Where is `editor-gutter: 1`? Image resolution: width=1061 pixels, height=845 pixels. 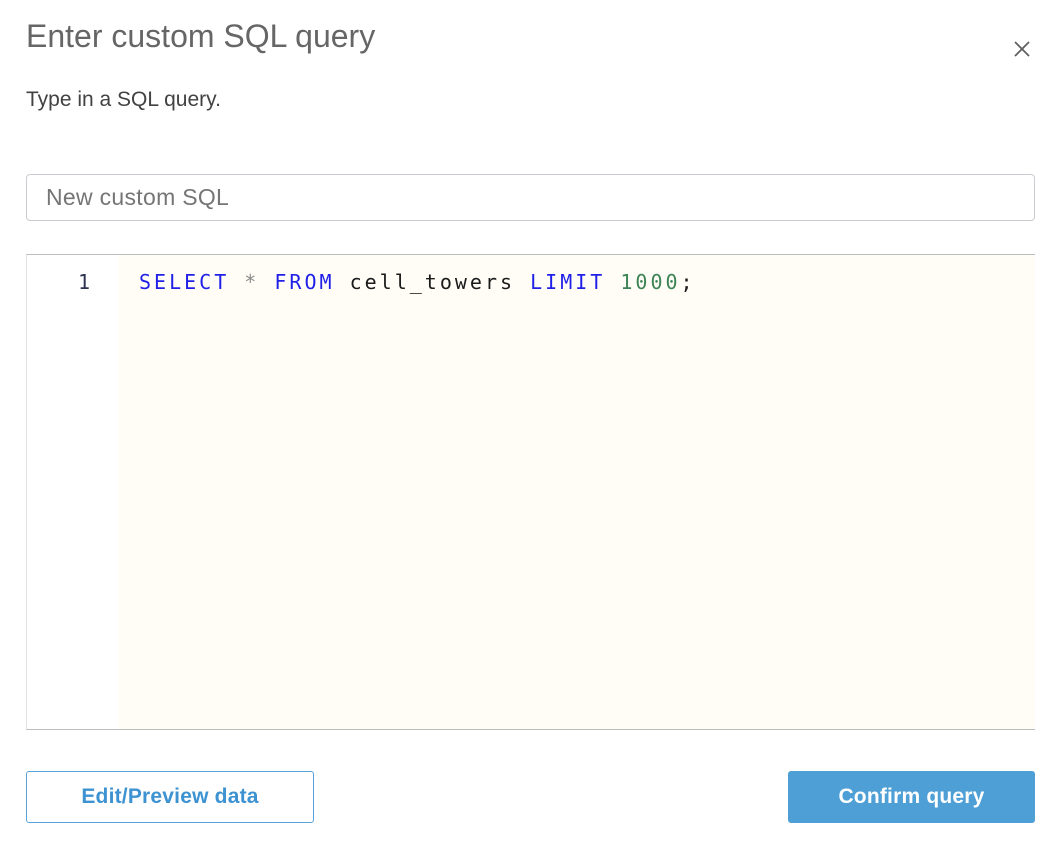
editor-gutter: 1 is located at coordinates (72, 492).